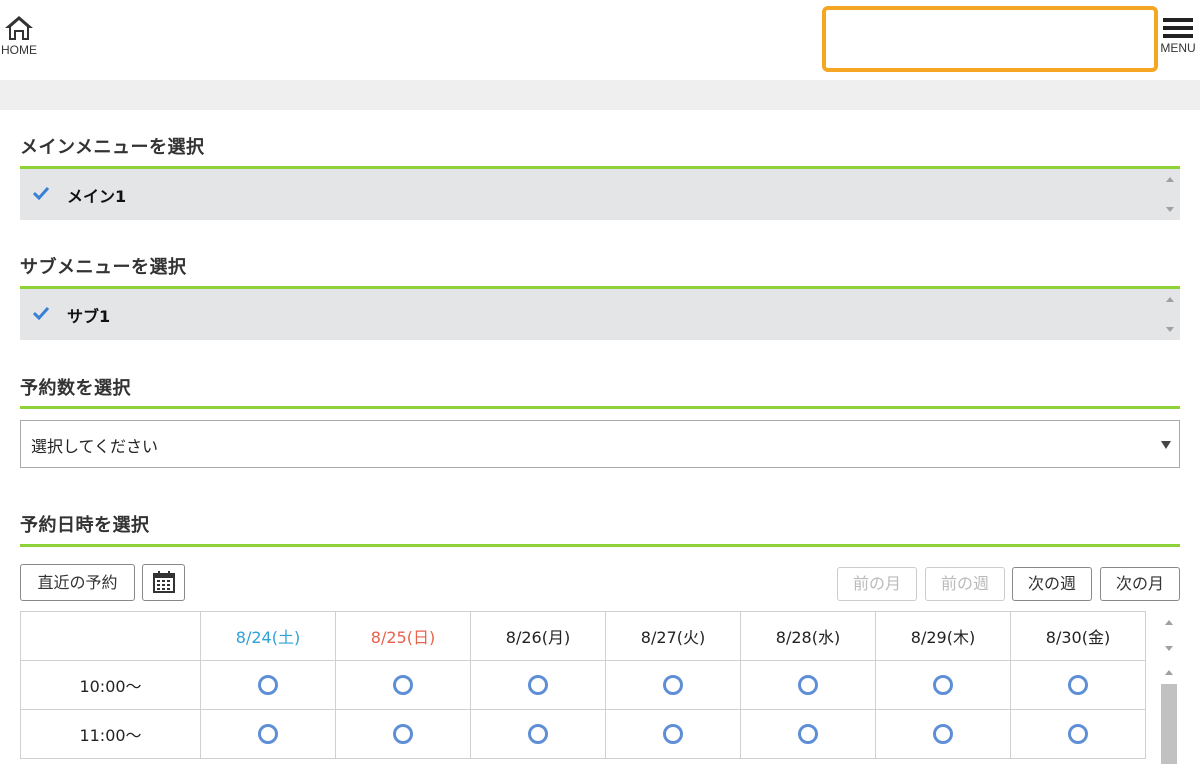  I want to click on calendar-icon, so click(163, 582).